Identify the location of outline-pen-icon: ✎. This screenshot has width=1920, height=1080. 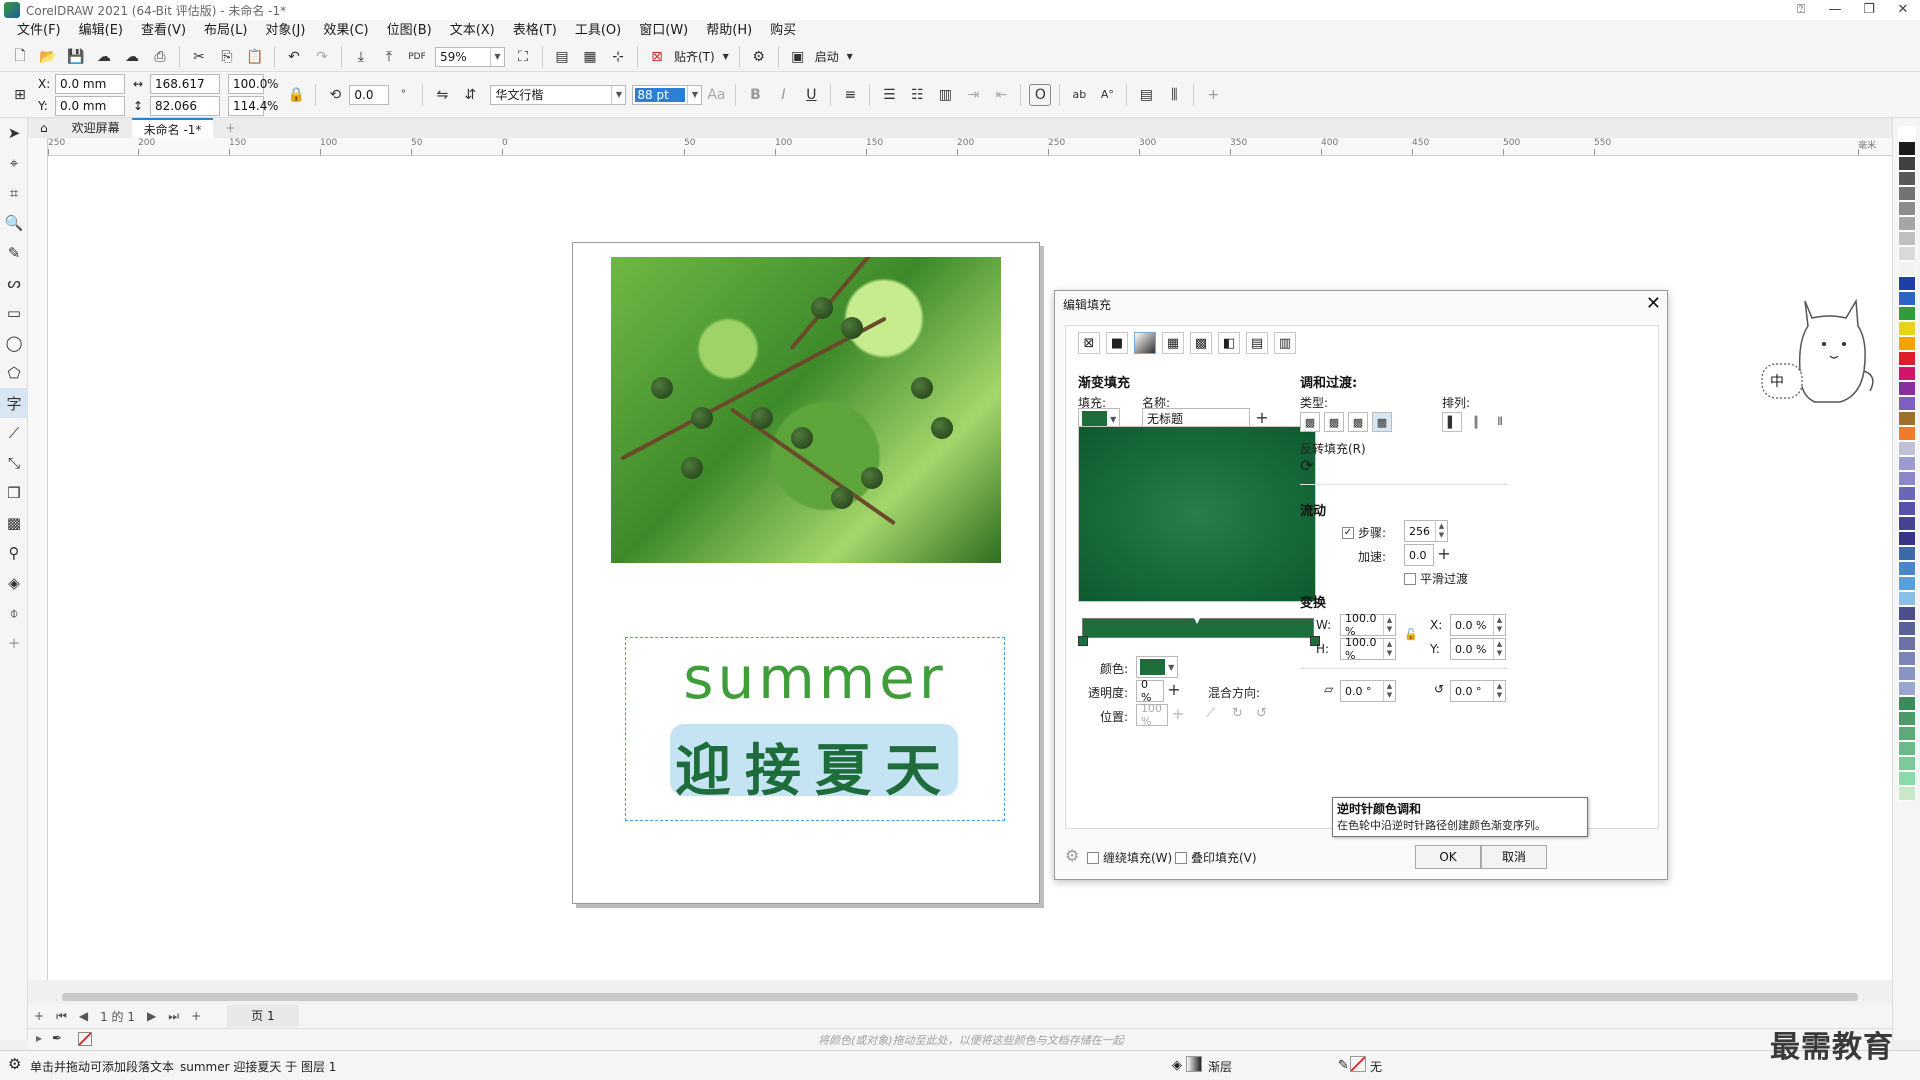
(1343, 1065).